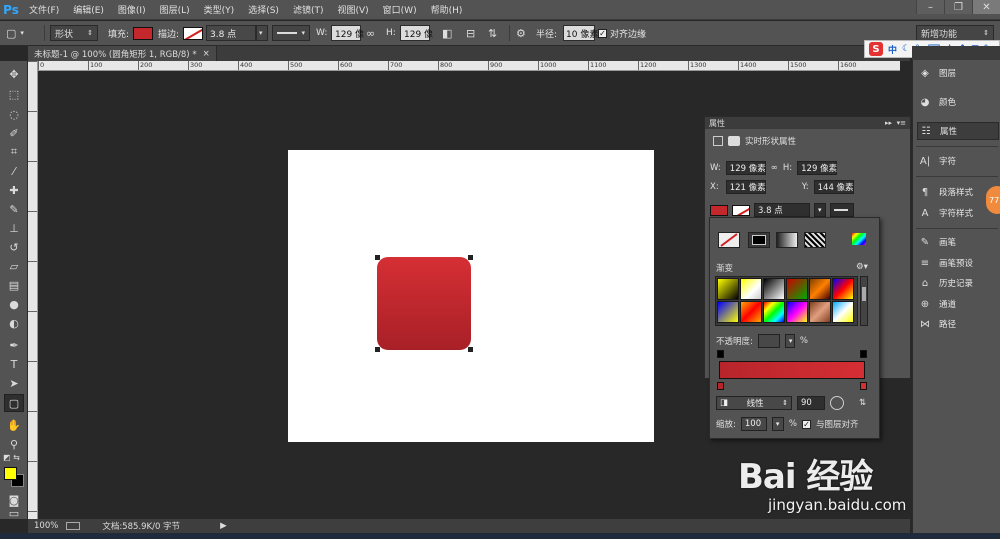  I want to click on menu-type: 类型(Y), so click(219, 9).